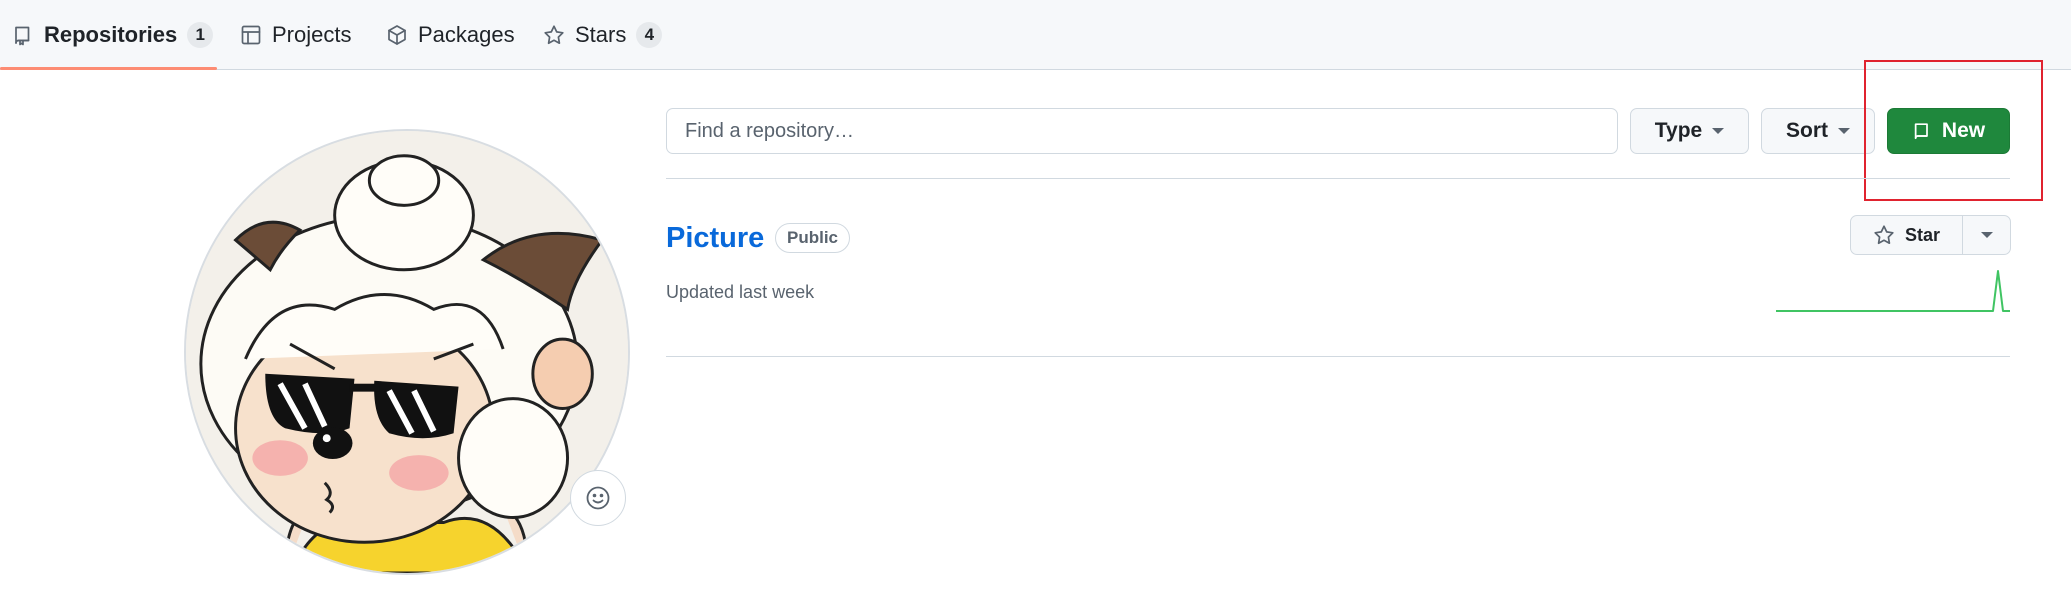  Describe the element at coordinates (466, 34) in the screenshot. I see `tab-packages-label: Packages` at that location.